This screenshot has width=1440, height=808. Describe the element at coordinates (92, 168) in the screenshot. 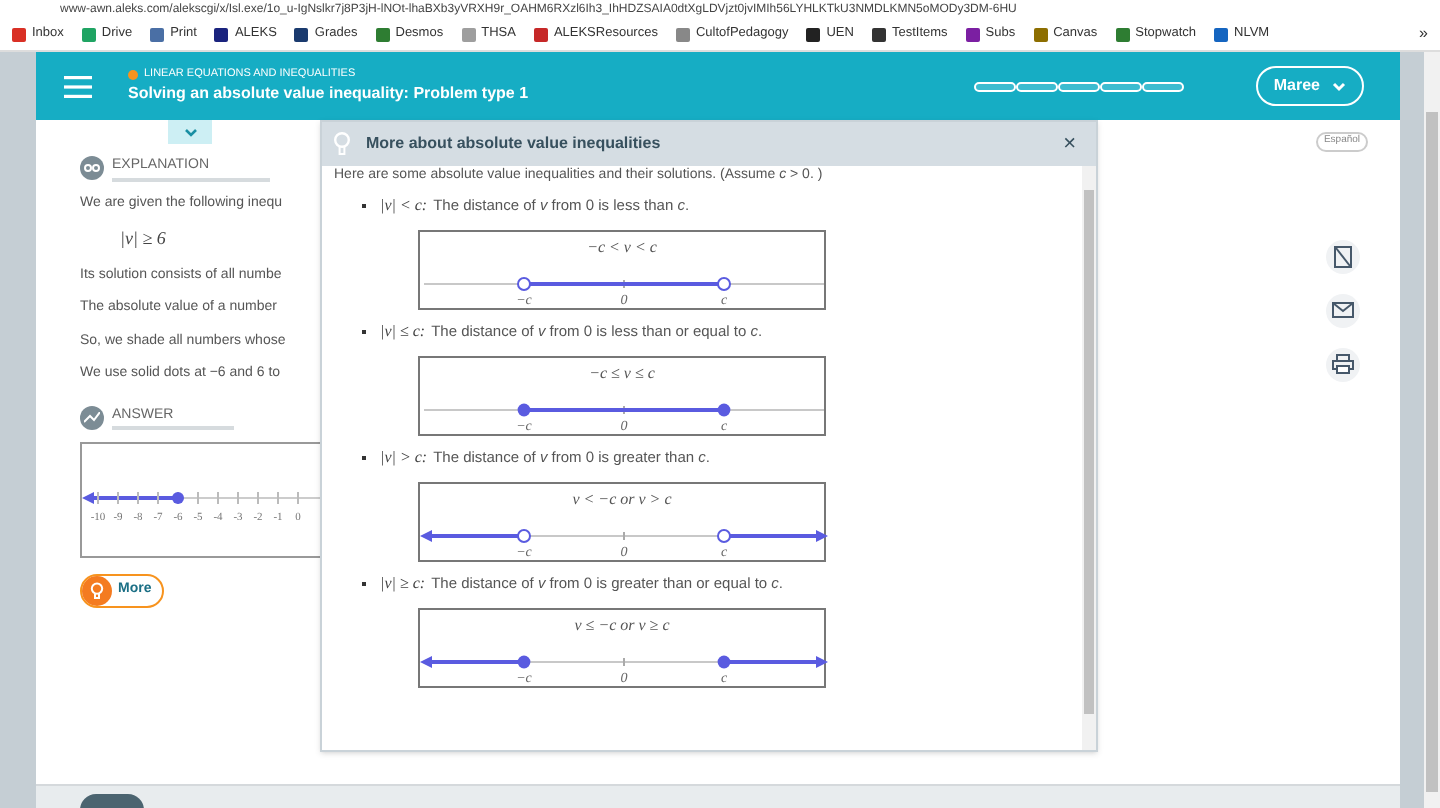

I see `infinity-icon` at that location.